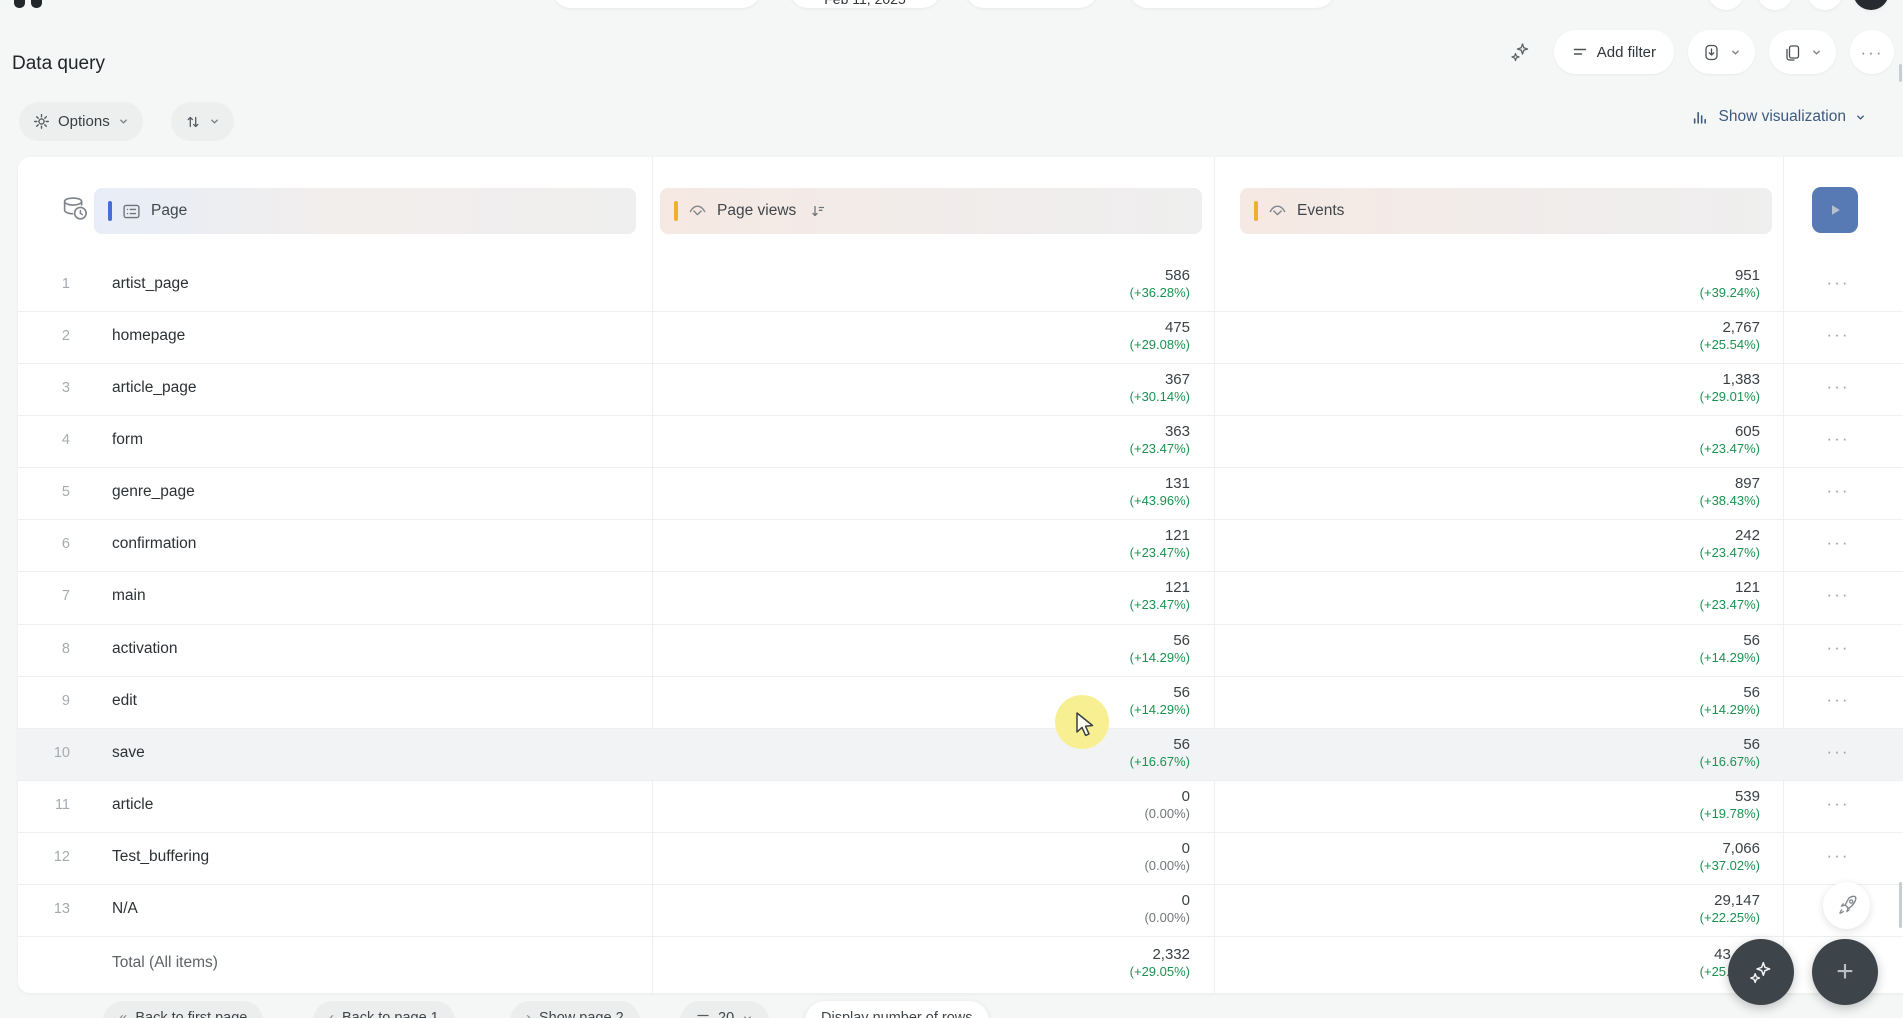  What do you see at coordinates (1321, 210) in the screenshot?
I see `column-label: Events` at bounding box center [1321, 210].